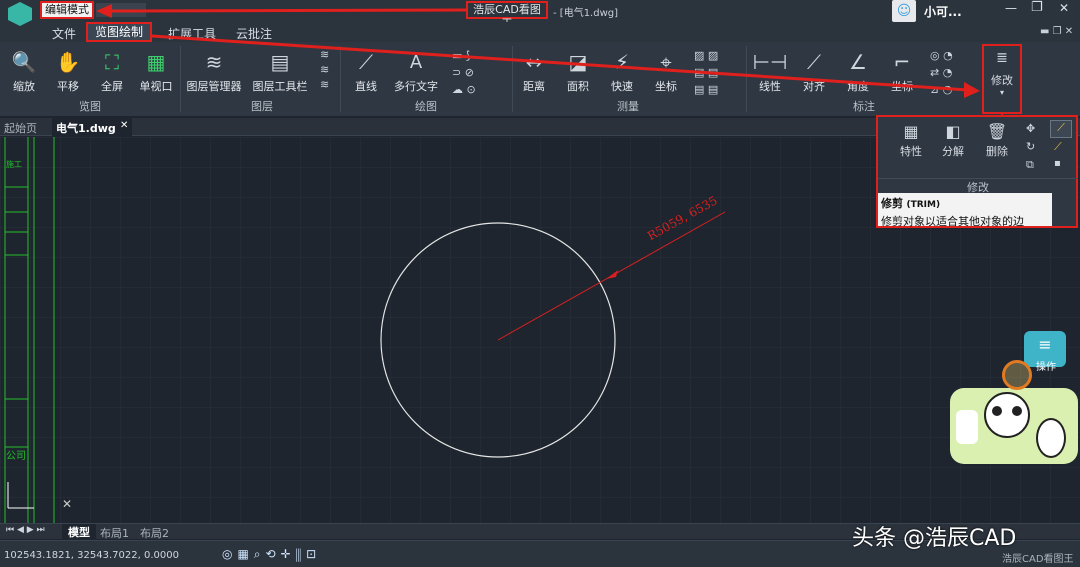  Describe the element at coordinates (154, 533) in the screenshot. I see `tab-layout2: 布局2` at that location.